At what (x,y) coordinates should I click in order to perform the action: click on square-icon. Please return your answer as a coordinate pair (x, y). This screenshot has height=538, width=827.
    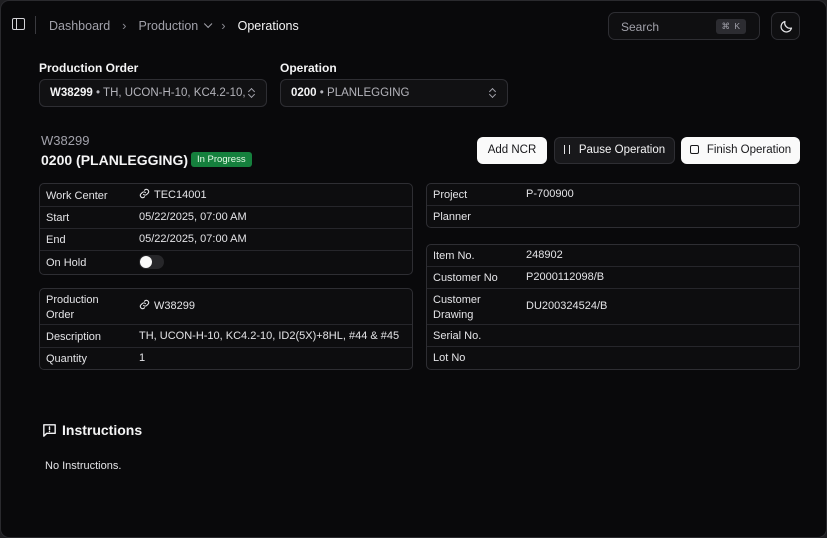
    Looking at the image, I should click on (694, 149).